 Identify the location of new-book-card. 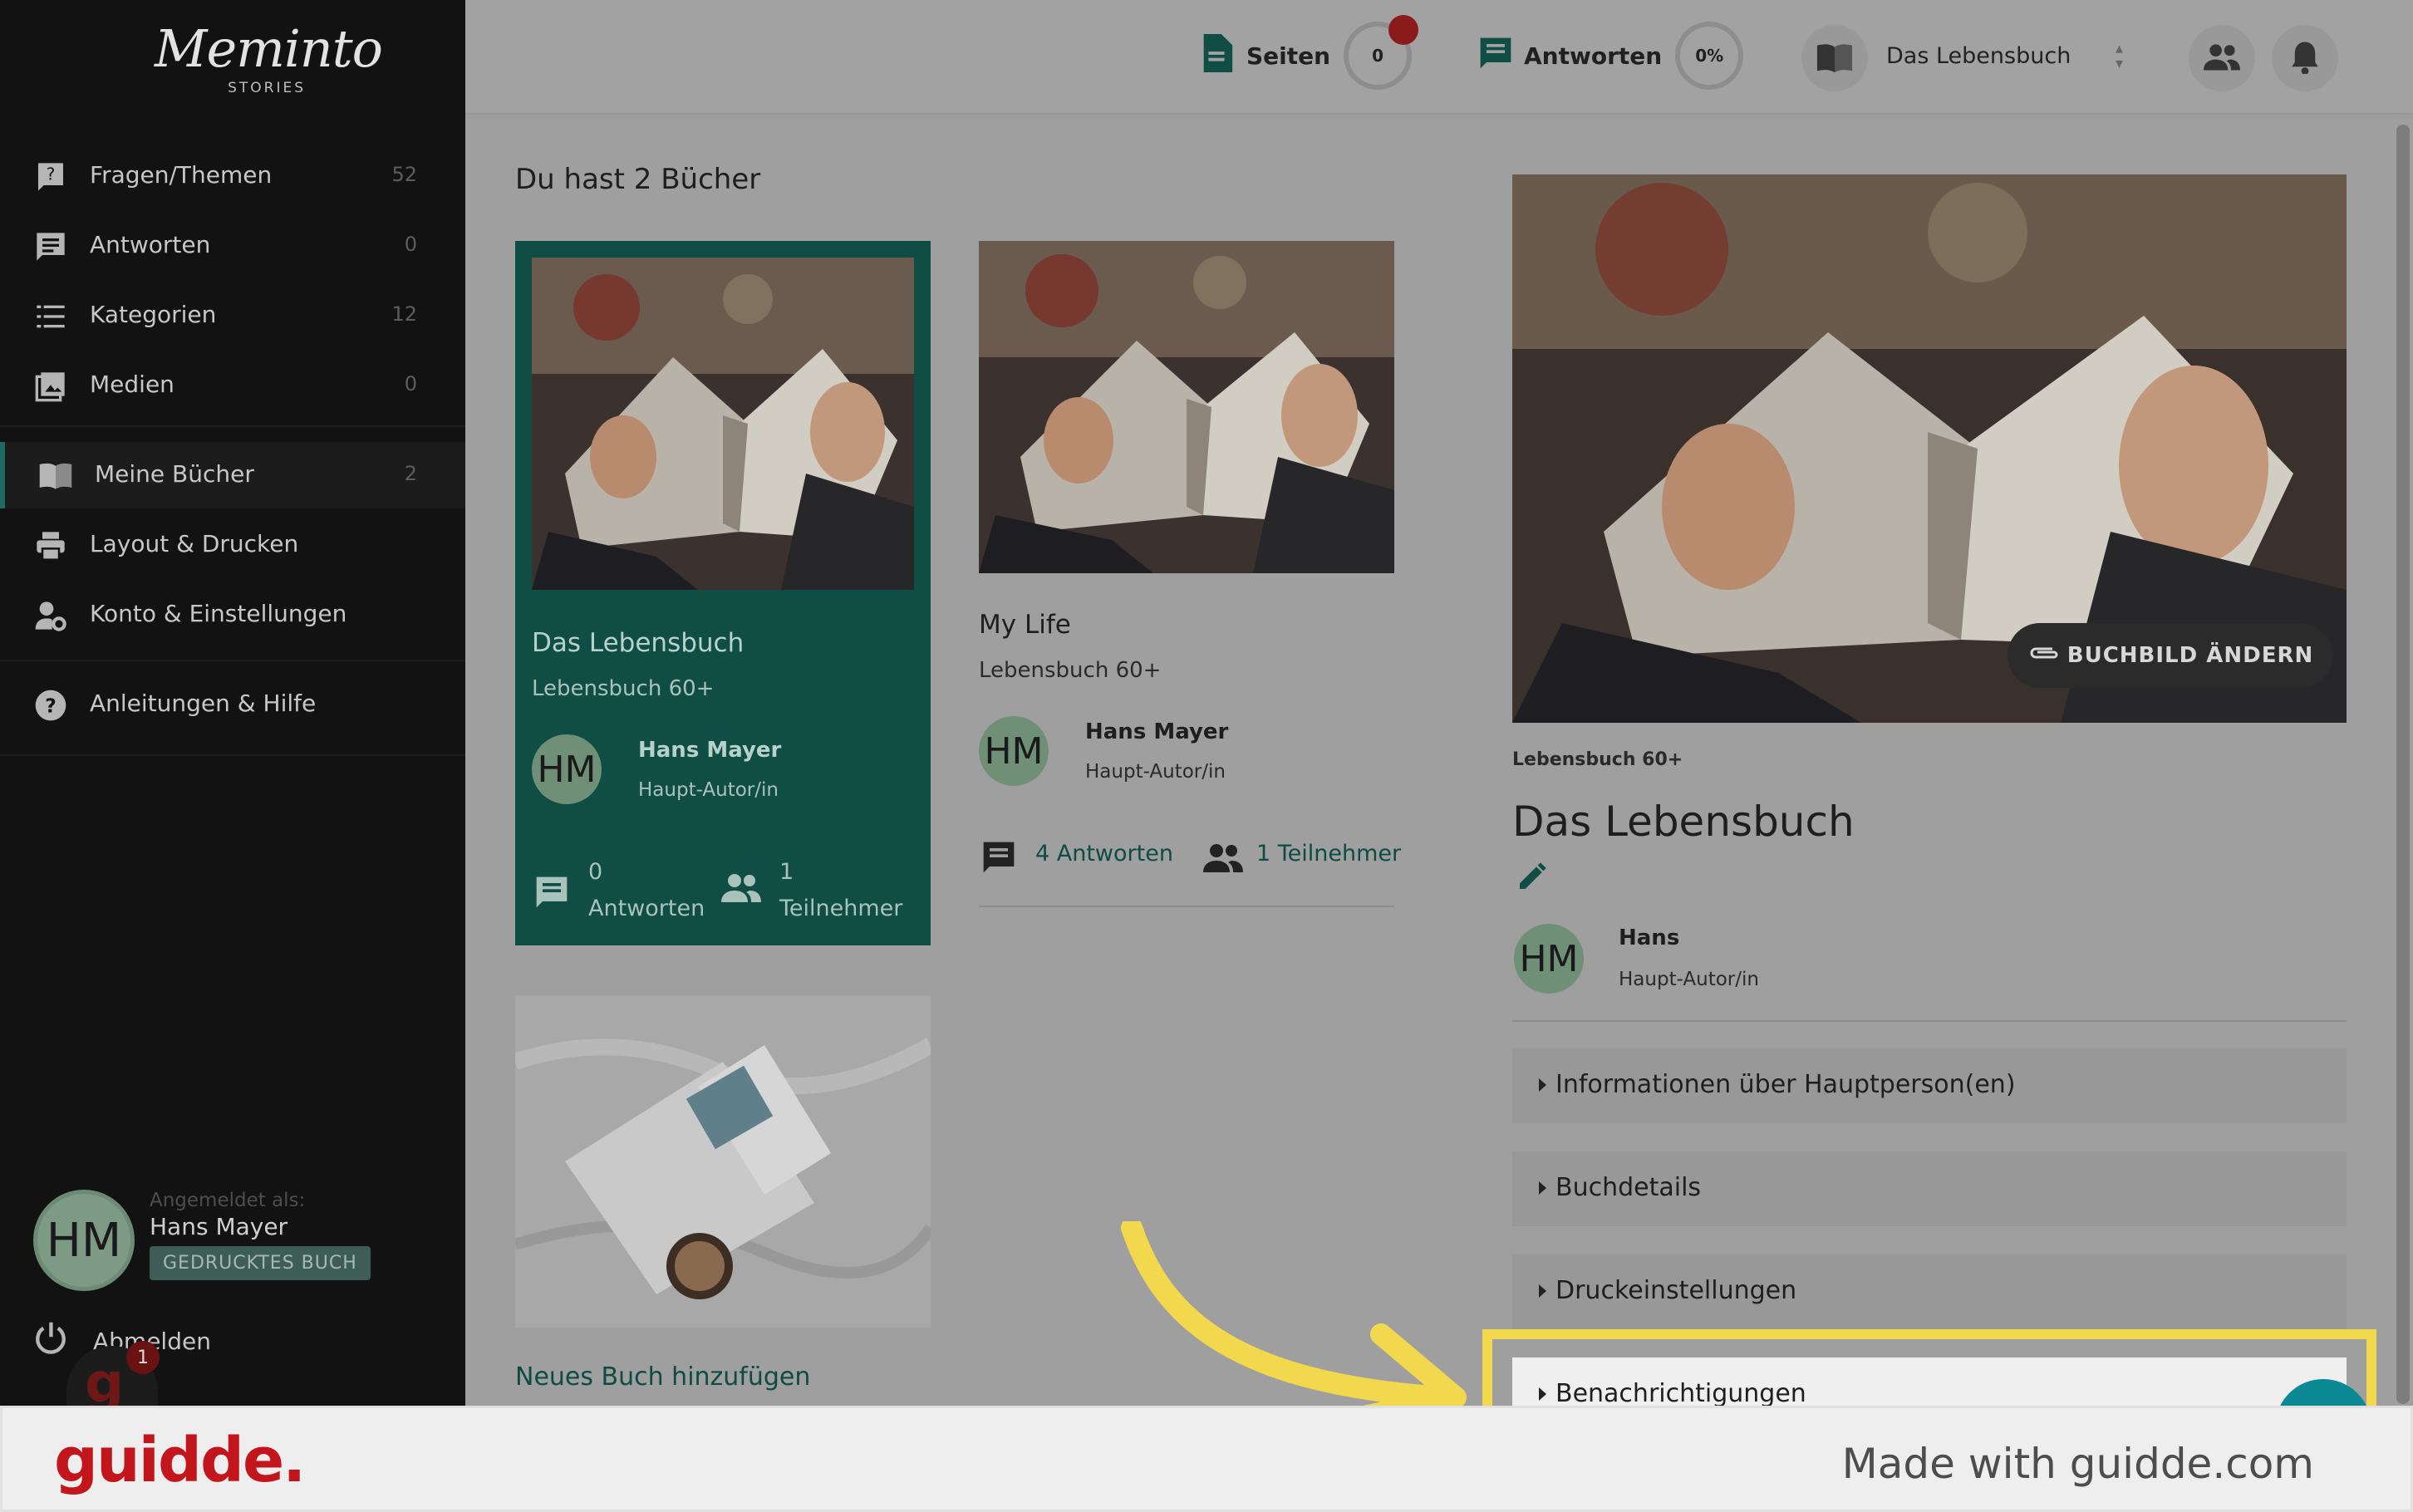
(723, 1162).